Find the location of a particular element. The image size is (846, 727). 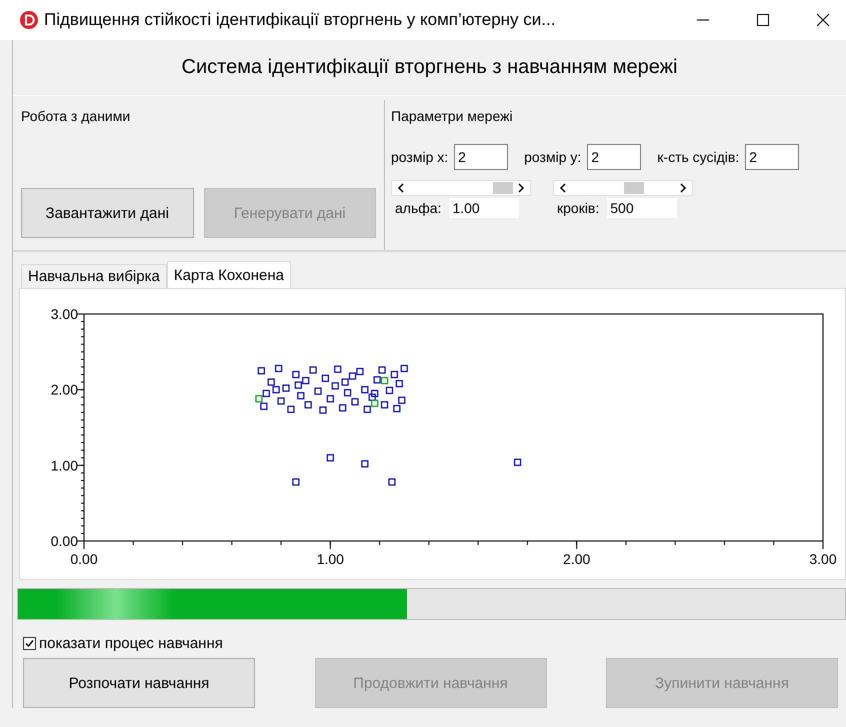

app-header: Система ідентифікації вторгнень з навчанням мережі is located at coordinates (429, 68).